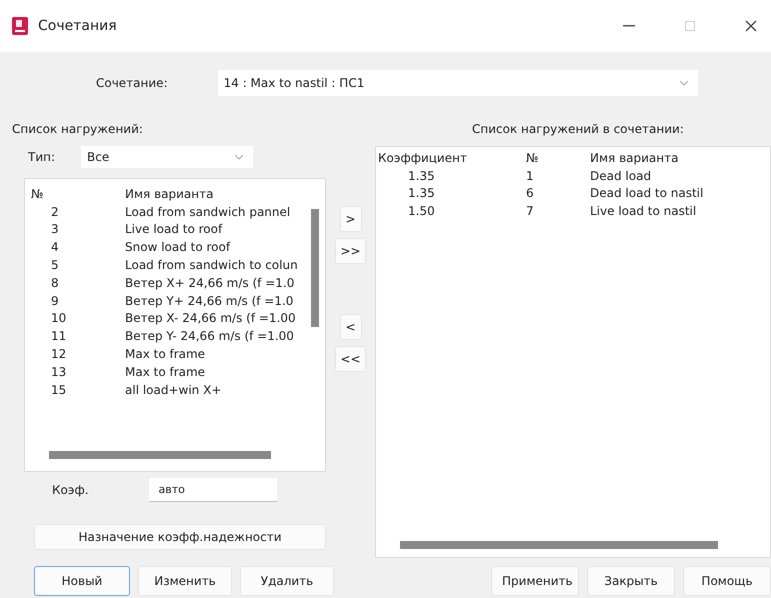 The height and width of the screenshot is (598, 771). What do you see at coordinates (75, 354) in the screenshot?
I see `load-number: 12` at bounding box center [75, 354].